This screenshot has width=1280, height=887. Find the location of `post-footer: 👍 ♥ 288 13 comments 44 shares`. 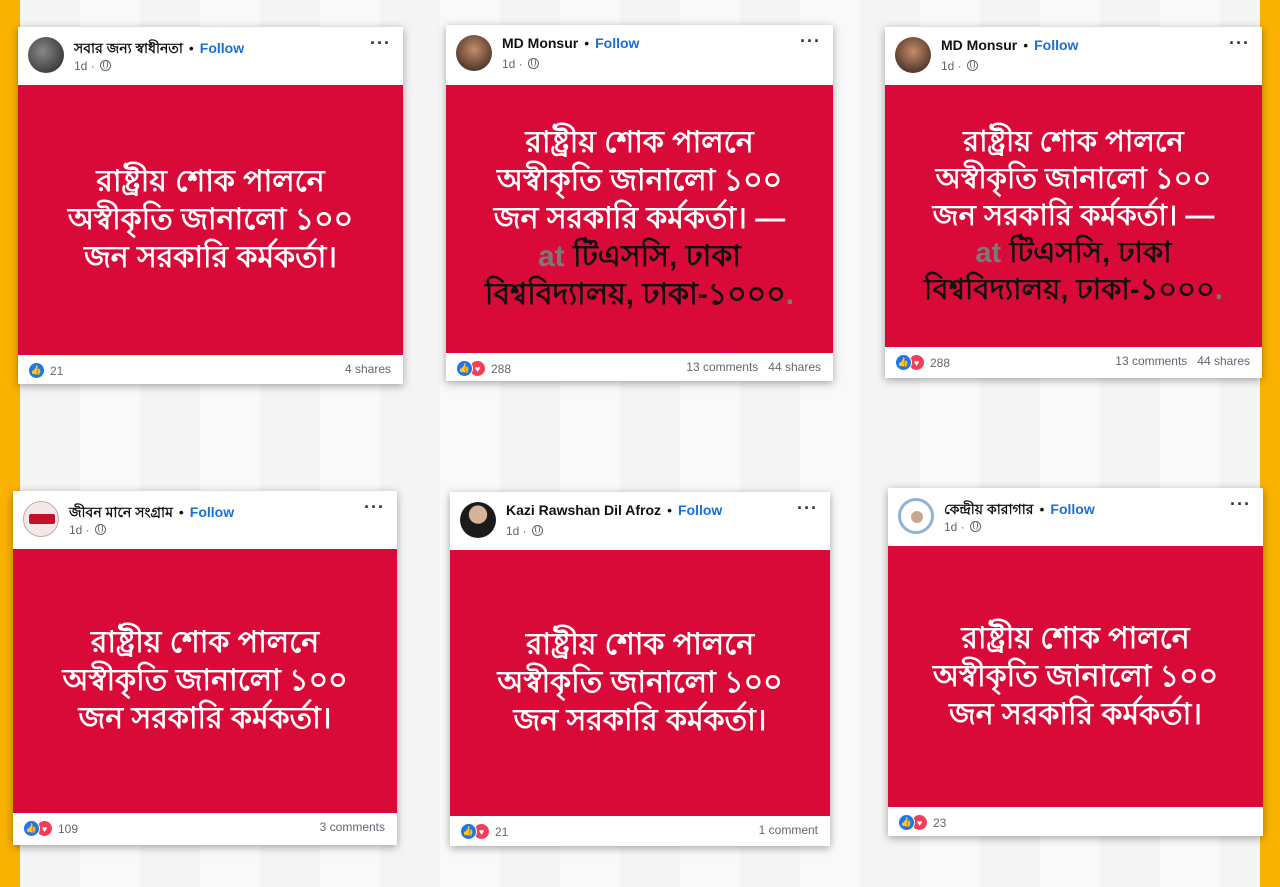

post-footer: 👍 ♥ 288 13 comments 44 shares is located at coordinates (1073, 361).